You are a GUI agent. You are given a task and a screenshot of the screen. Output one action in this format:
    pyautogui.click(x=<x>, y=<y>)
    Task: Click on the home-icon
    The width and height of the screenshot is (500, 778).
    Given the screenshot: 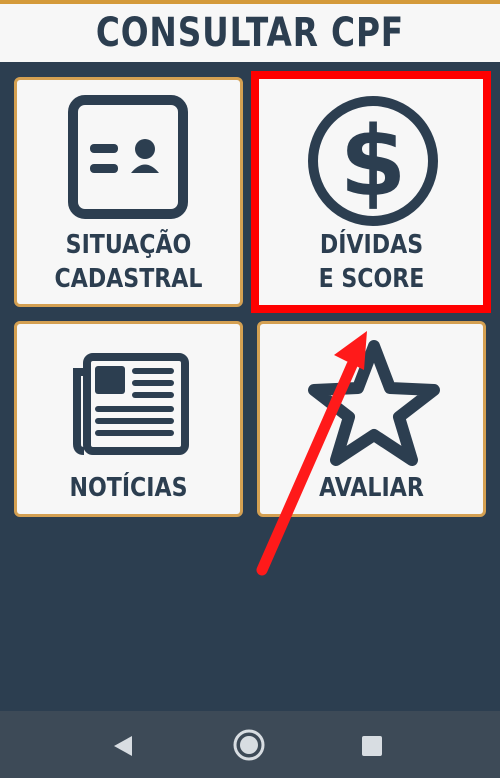 What is the action you would take?
    pyautogui.click(x=249, y=745)
    